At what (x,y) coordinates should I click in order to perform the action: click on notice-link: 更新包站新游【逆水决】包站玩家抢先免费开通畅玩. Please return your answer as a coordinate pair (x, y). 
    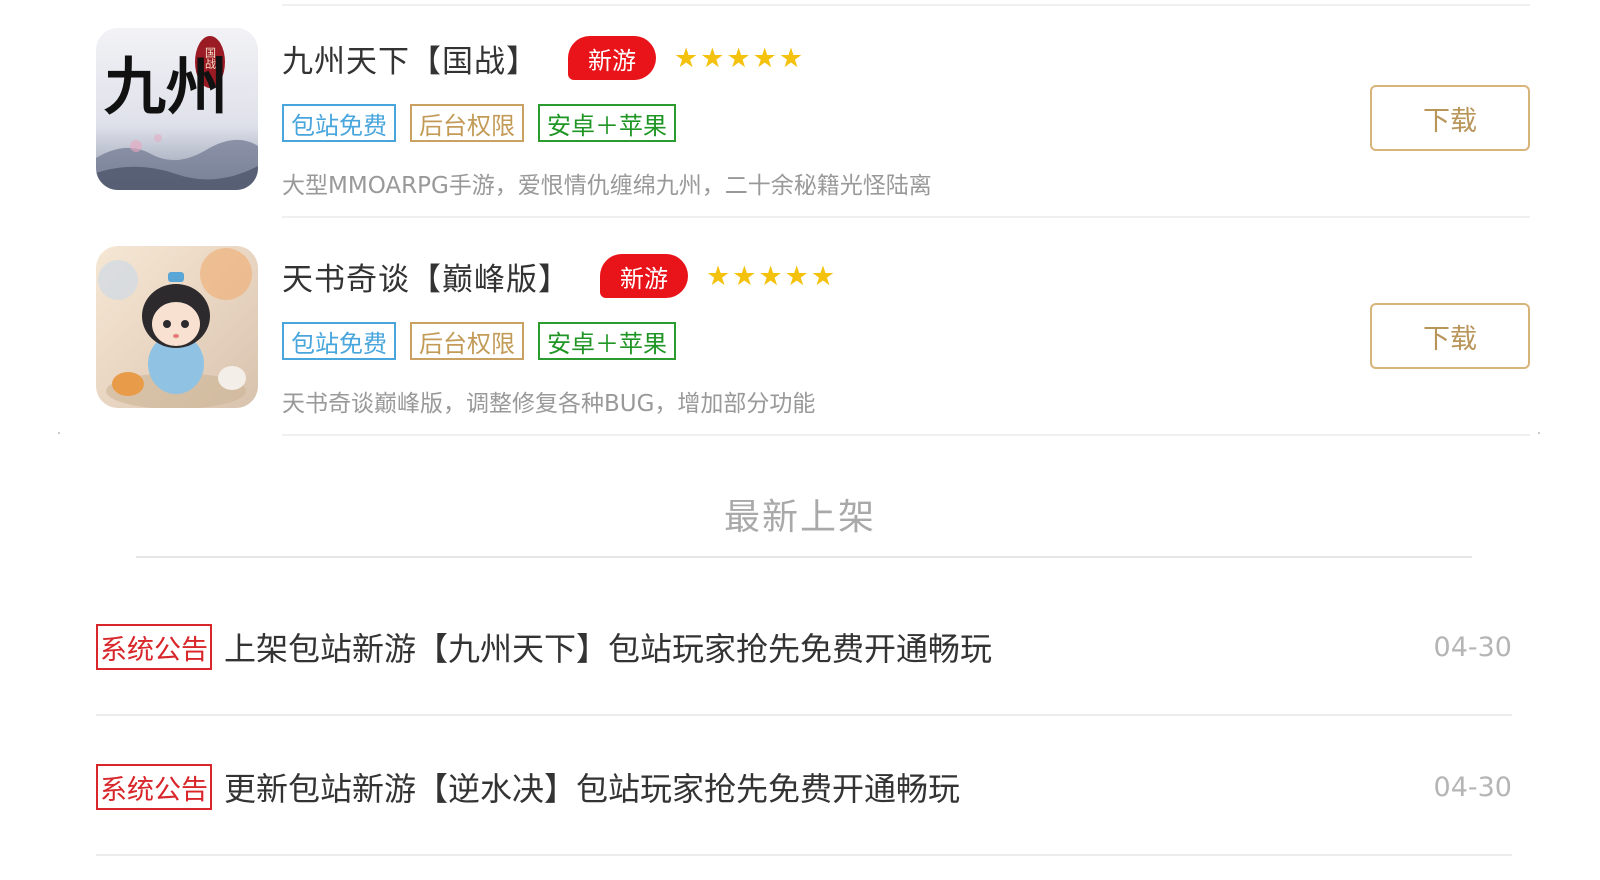
    Looking at the image, I should click on (592, 787).